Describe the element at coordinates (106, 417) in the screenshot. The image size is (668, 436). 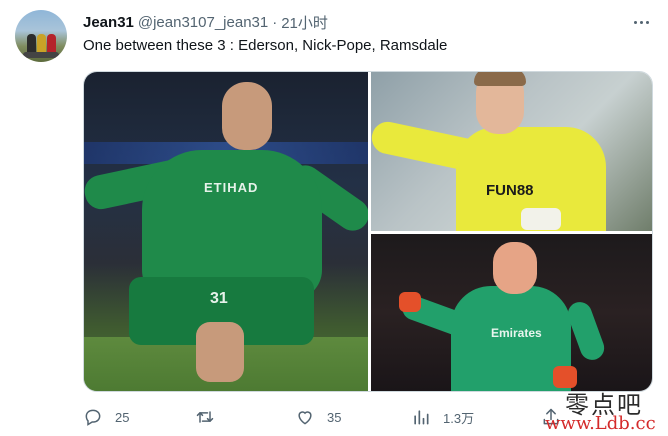
I see `reply-button: 25` at that location.